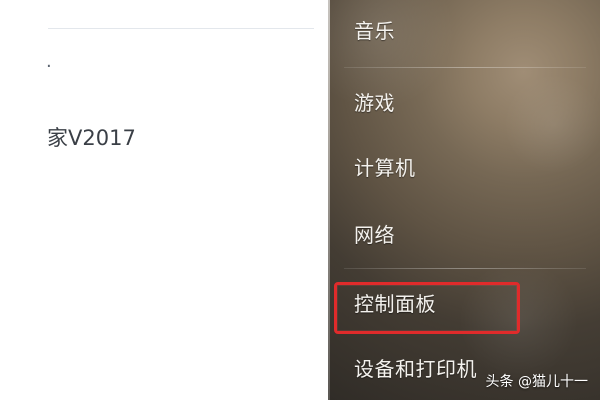 The image size is (600, 400). What do you see at coordinates (181, 28) in the screenshot?
I see `left-divider` at bounding box center [181, 28].